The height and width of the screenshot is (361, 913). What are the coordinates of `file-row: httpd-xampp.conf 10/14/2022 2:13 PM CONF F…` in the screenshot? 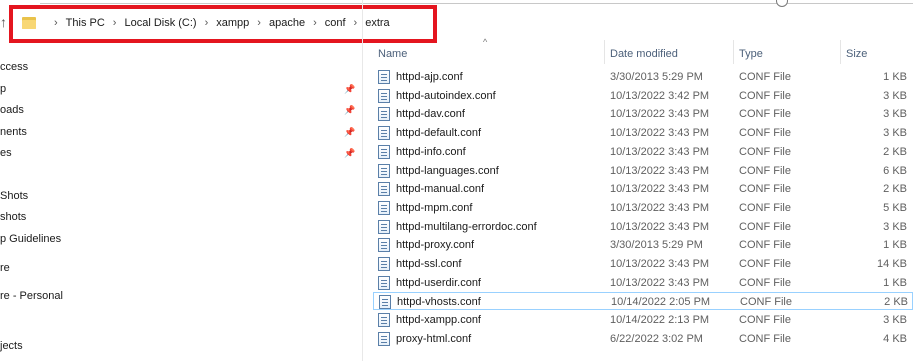 It's located at (643, 320).